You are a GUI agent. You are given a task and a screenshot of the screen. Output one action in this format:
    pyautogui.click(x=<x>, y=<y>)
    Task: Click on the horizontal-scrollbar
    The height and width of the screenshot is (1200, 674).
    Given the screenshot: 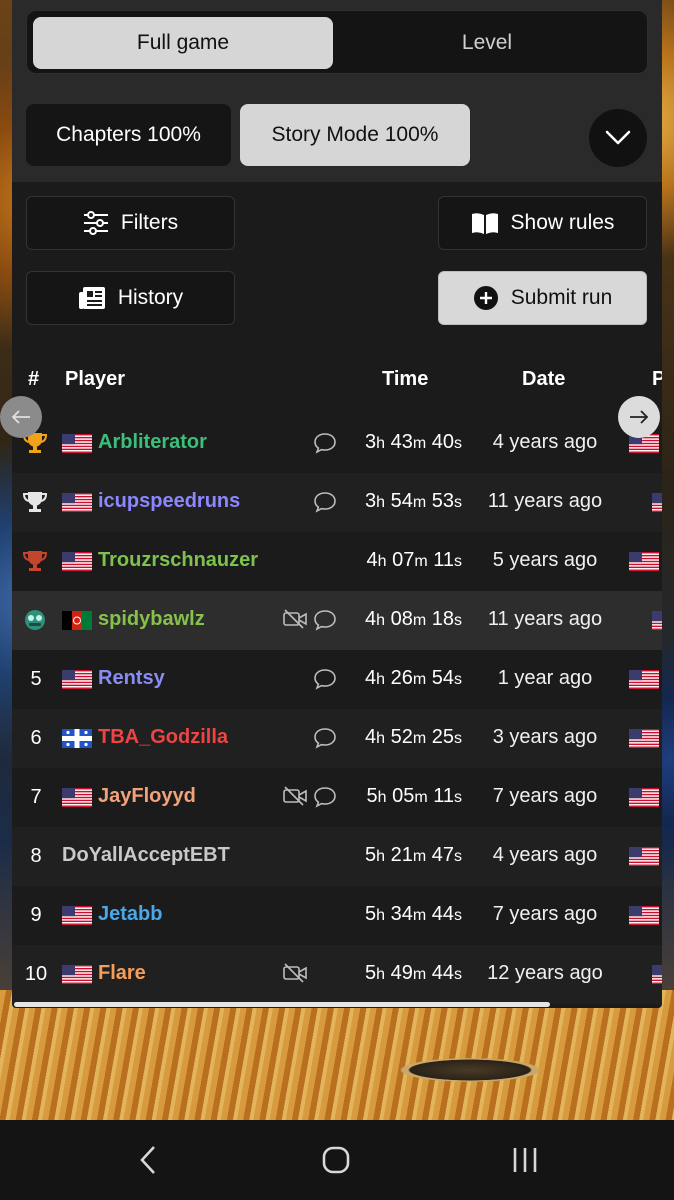 What is the action you would take?
    pyautogui.click(x=282, y=1004)
    